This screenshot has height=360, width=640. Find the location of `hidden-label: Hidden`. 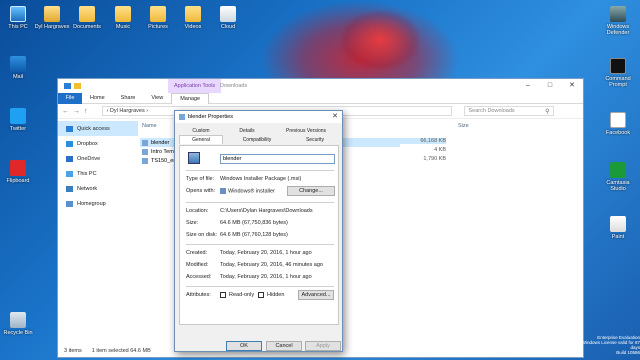

hidden-label: Hidden is located at coordinates (276, 295).